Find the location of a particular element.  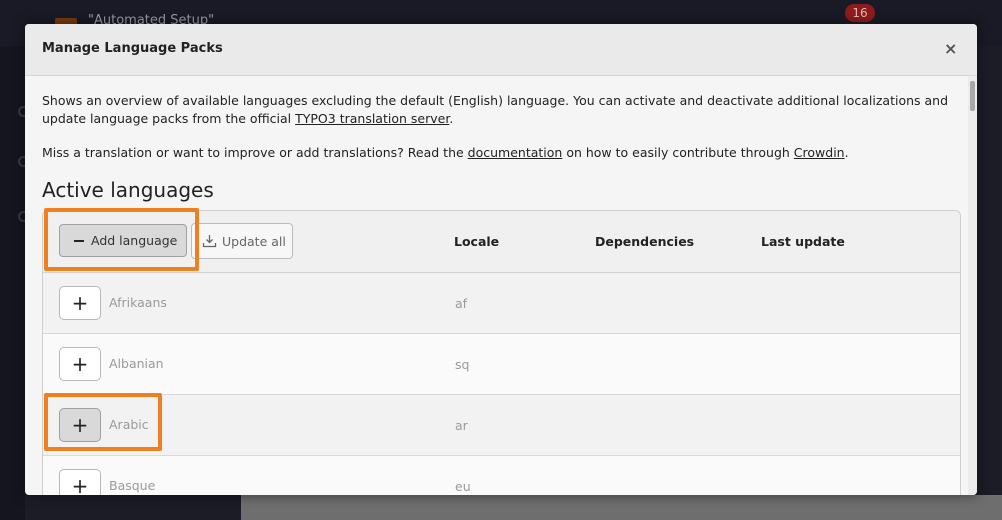

close-button: × is located at coordinates (950, 48).